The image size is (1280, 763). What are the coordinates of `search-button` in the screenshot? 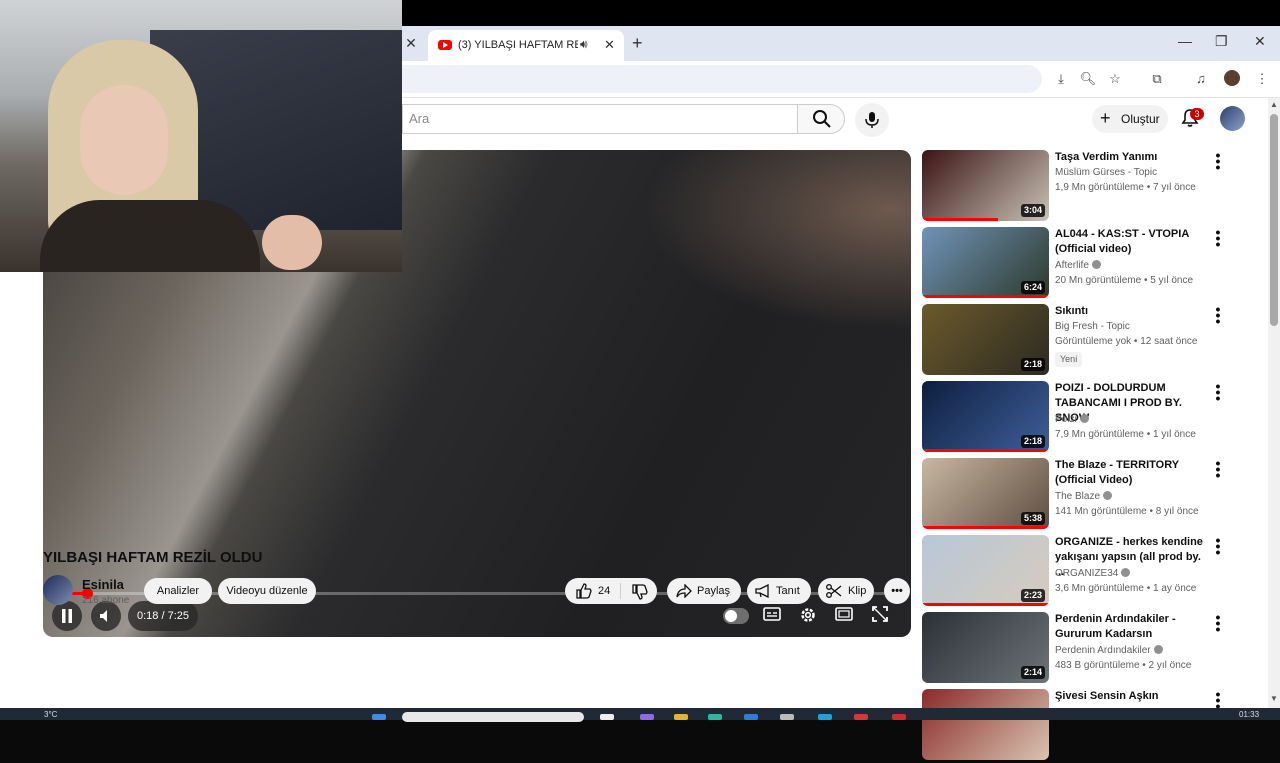 It's located at (821, 119).